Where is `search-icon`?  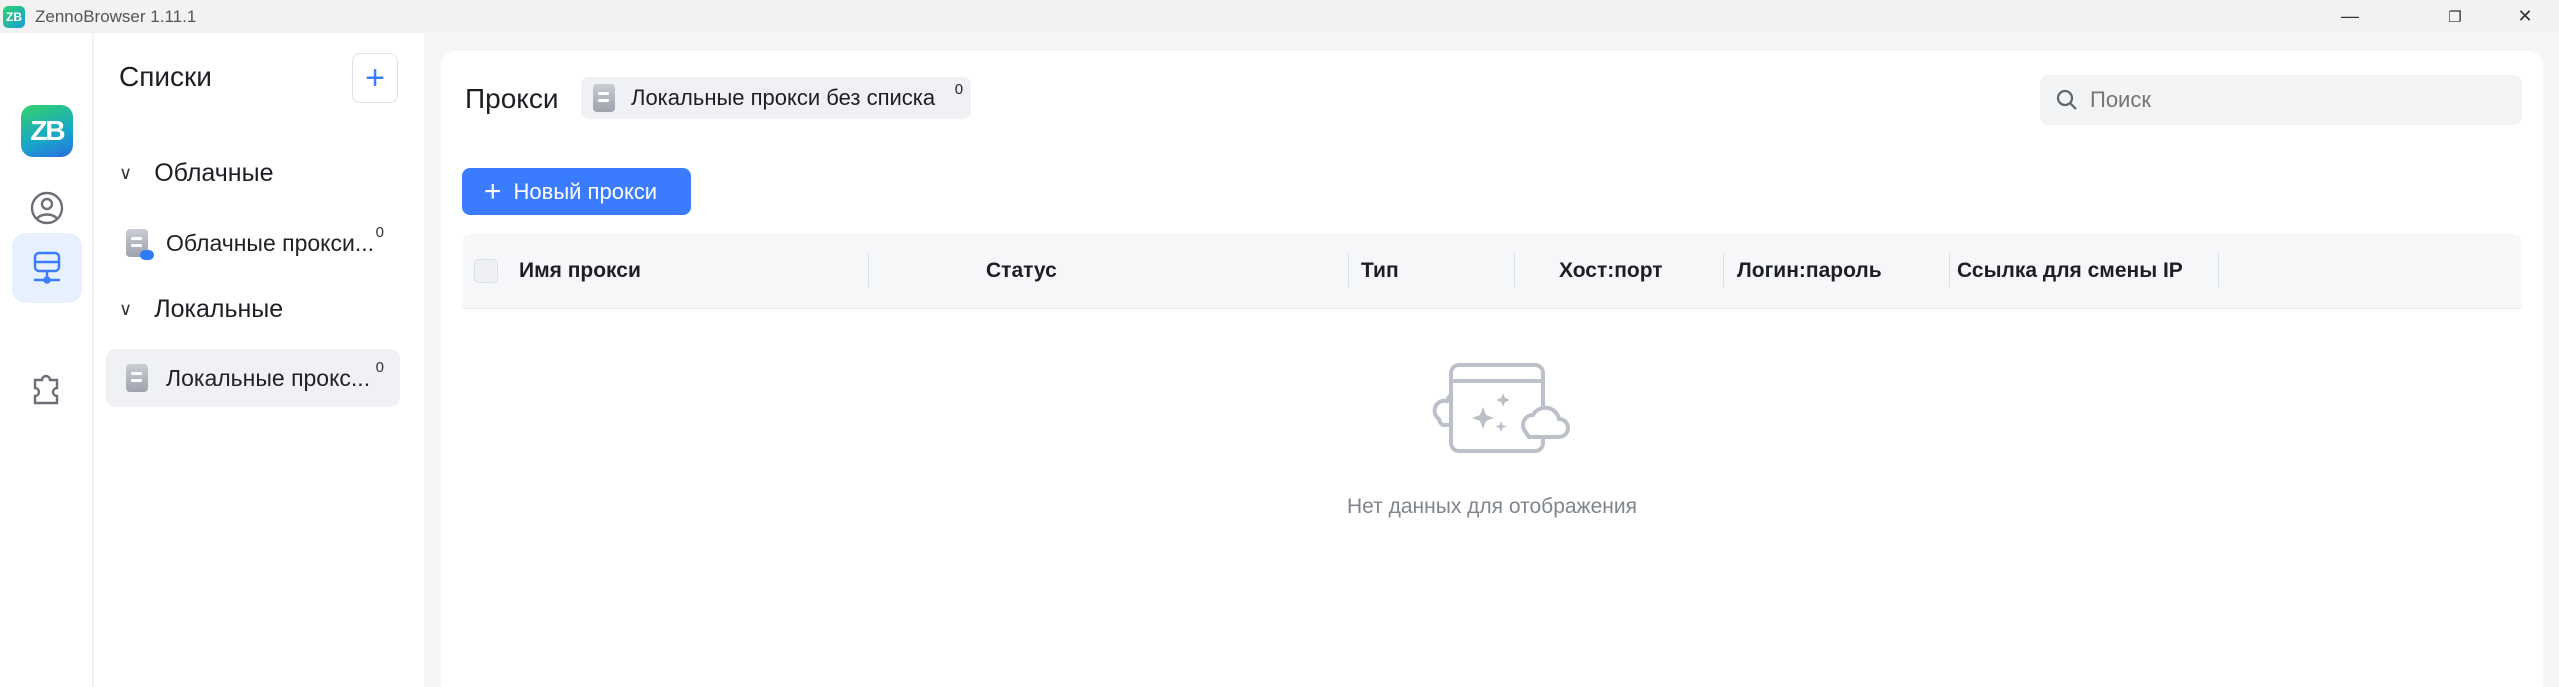 search-icon is located at coordinates (2066, 99).